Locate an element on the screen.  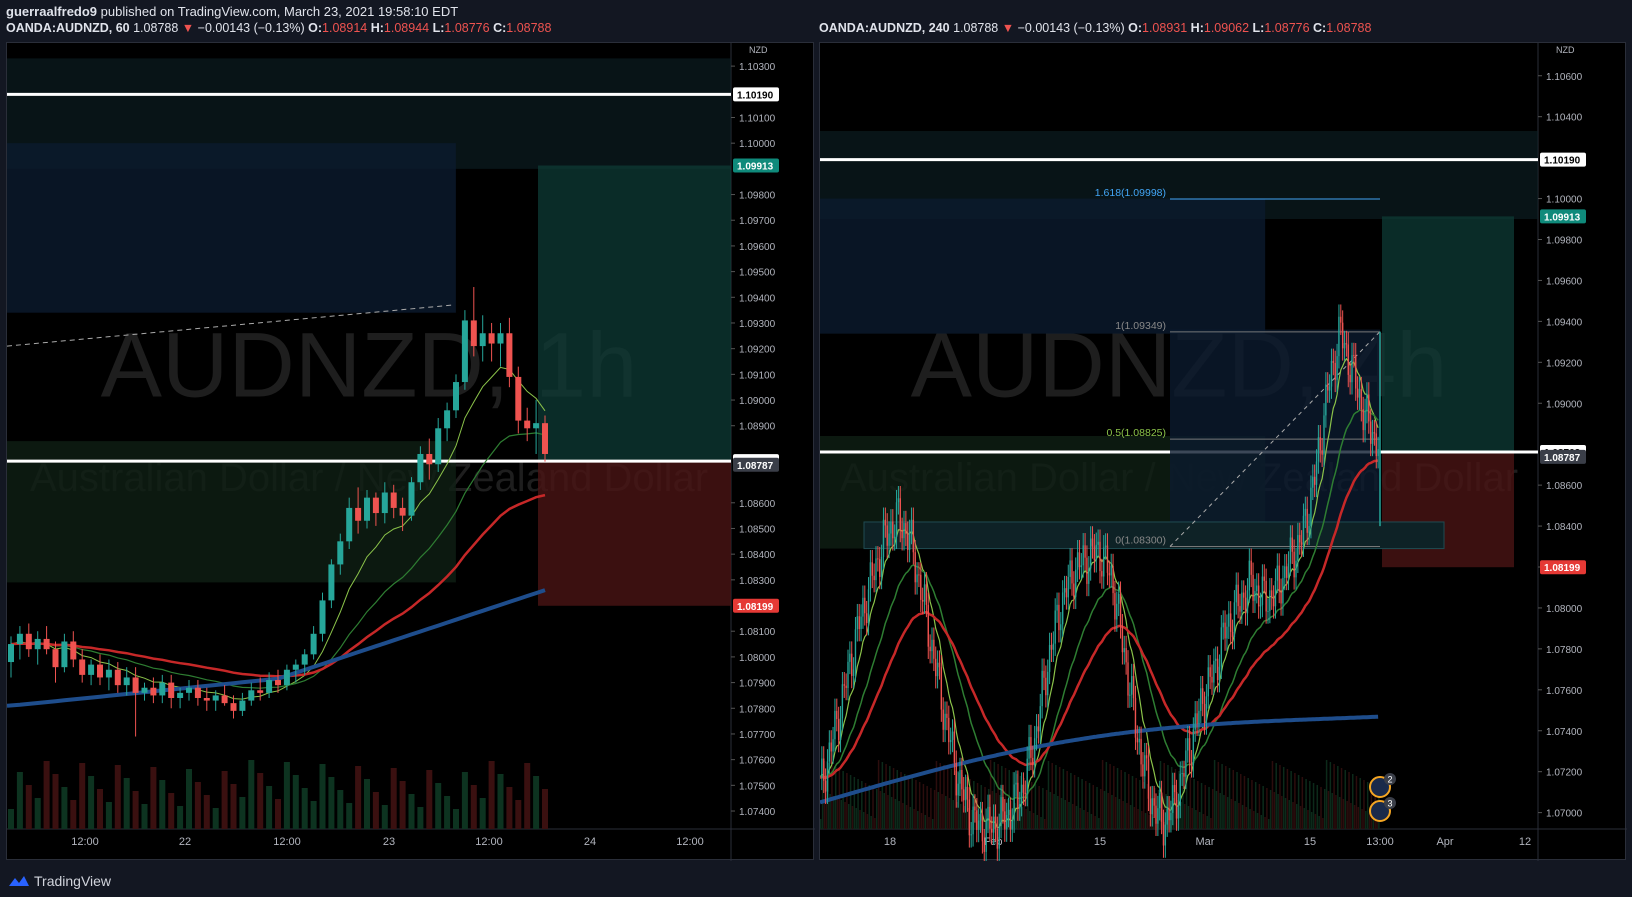
x-tick-label: 24 is located at coordinates (590, 842).